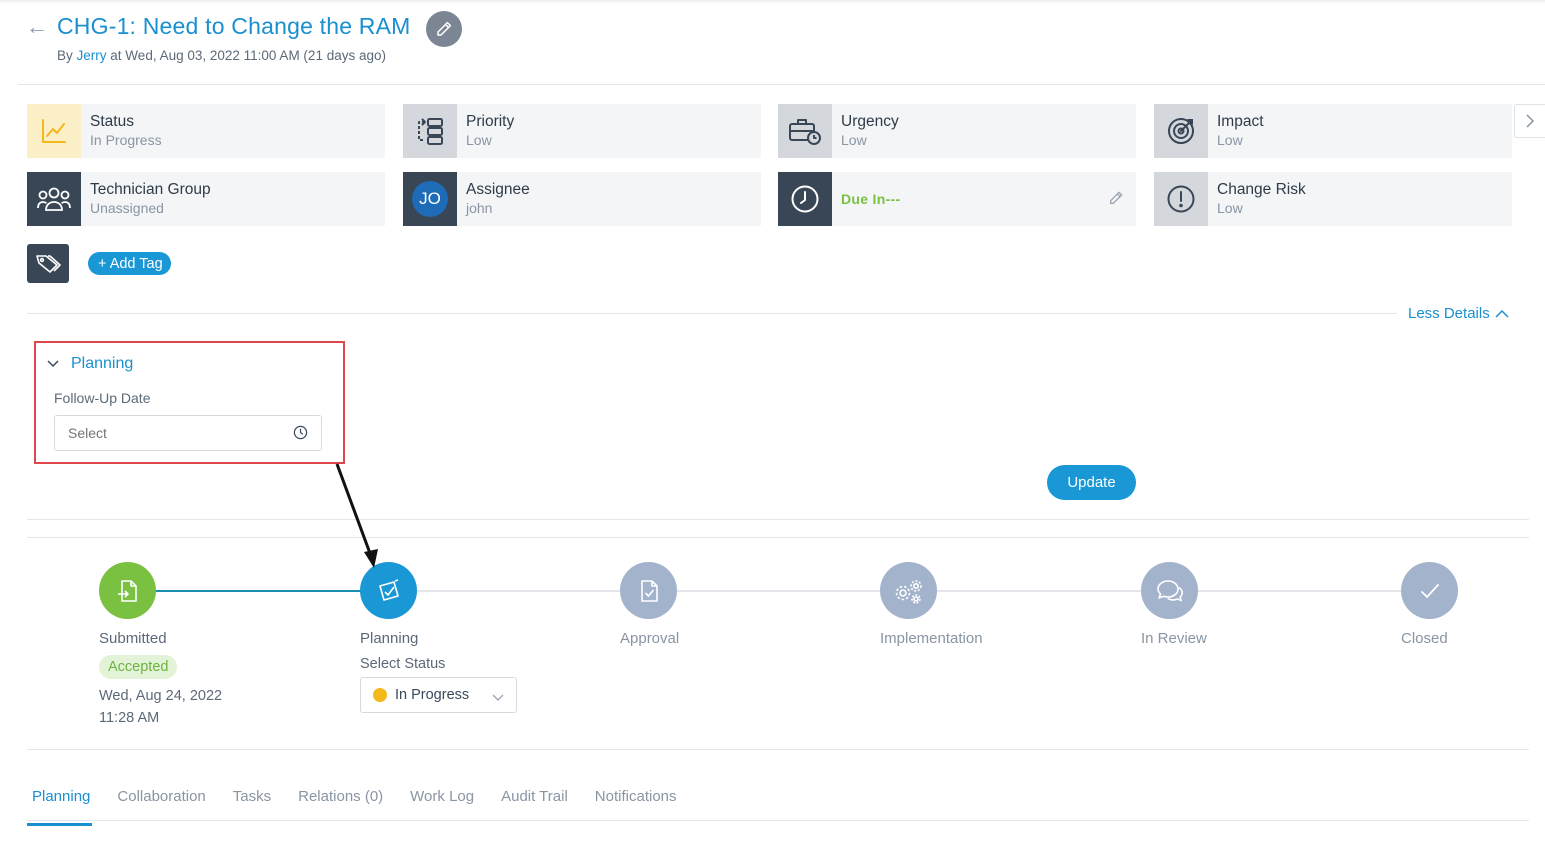 Image resolution: width=1545 pixels, height=841 pixels. What do you see at coordinates (432, 695) in the screenshot?
I see `status-dropdown-value: In Progress` at bounding box center [432, 695].